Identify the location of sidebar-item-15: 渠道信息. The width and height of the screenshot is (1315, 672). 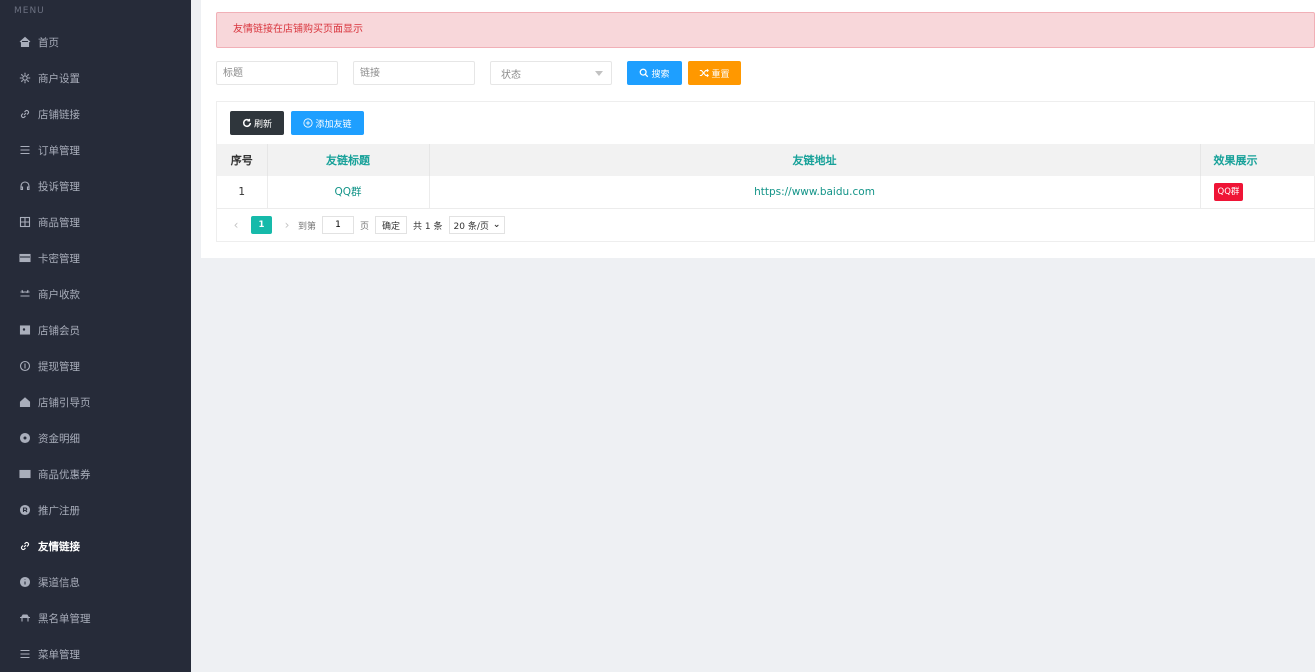
(95, 582).